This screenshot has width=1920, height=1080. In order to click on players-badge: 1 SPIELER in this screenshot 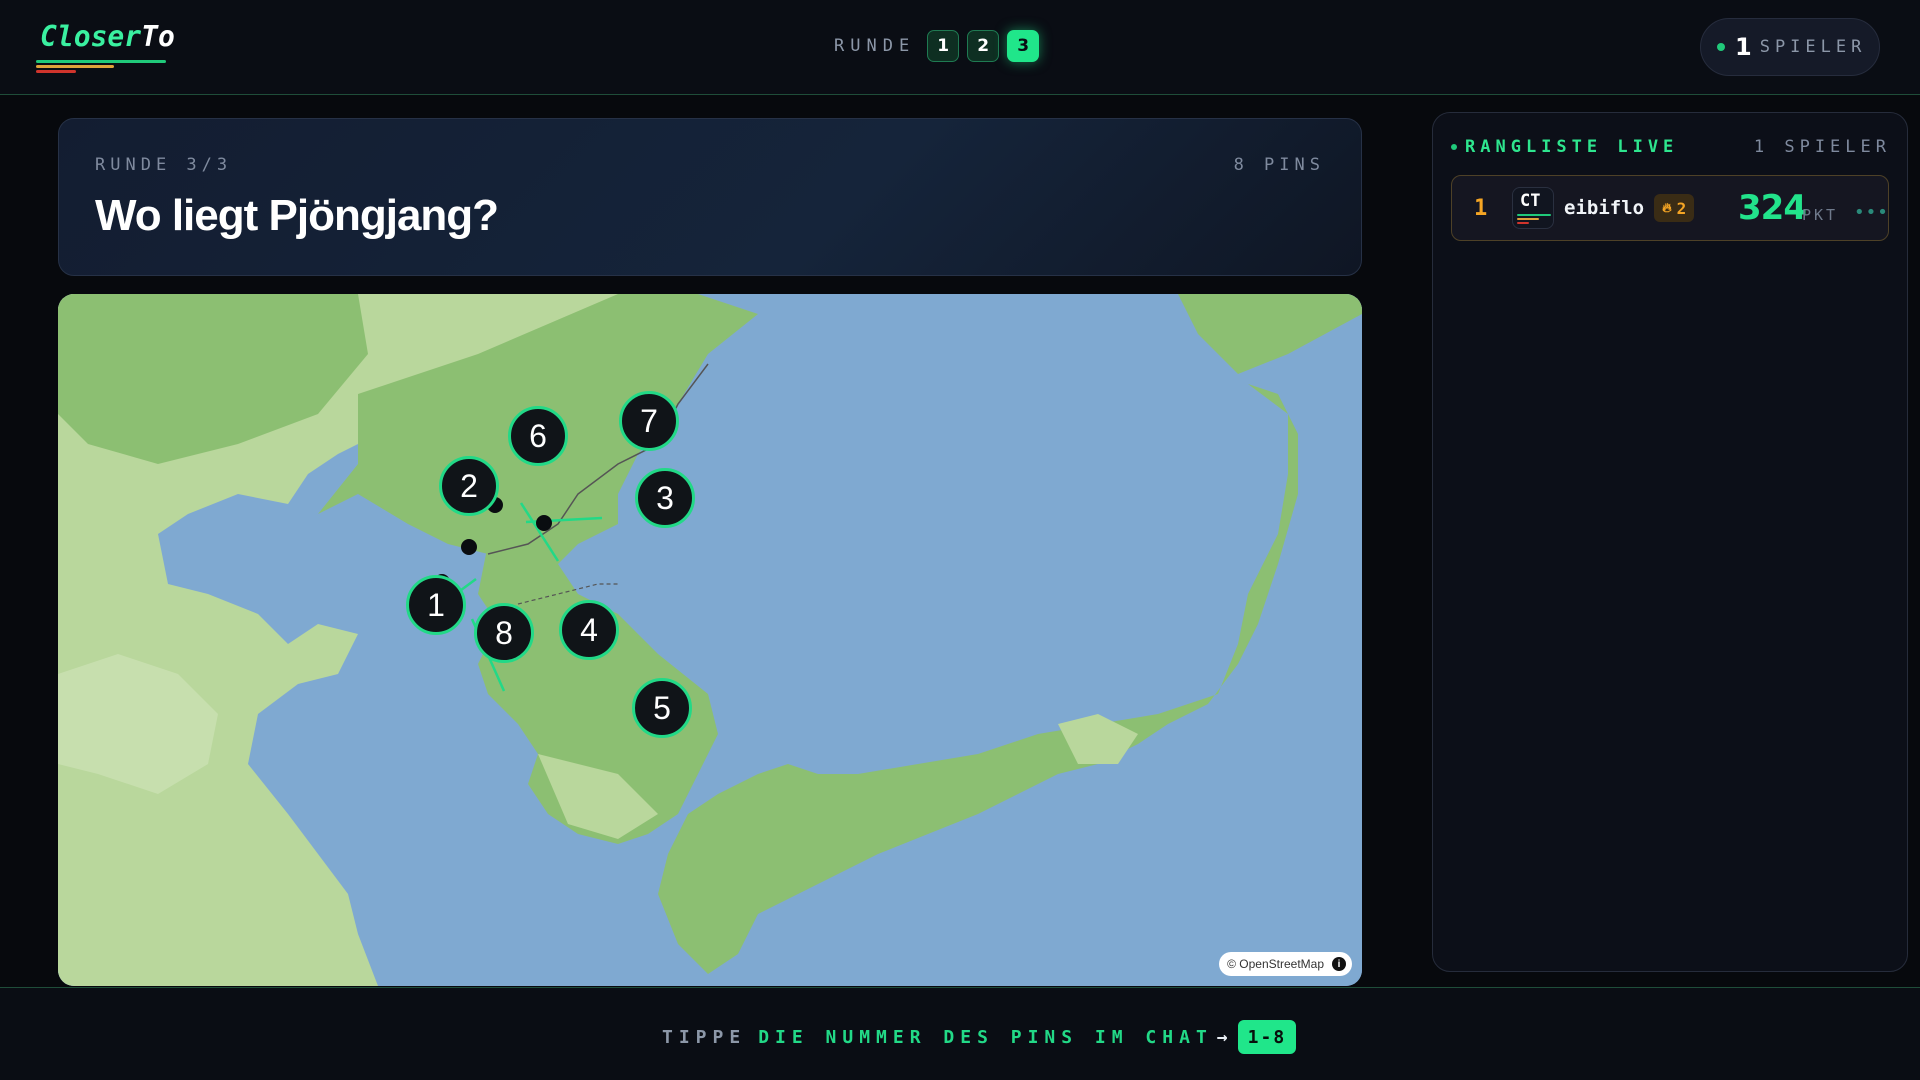, I will do `click(1790, 47)`.